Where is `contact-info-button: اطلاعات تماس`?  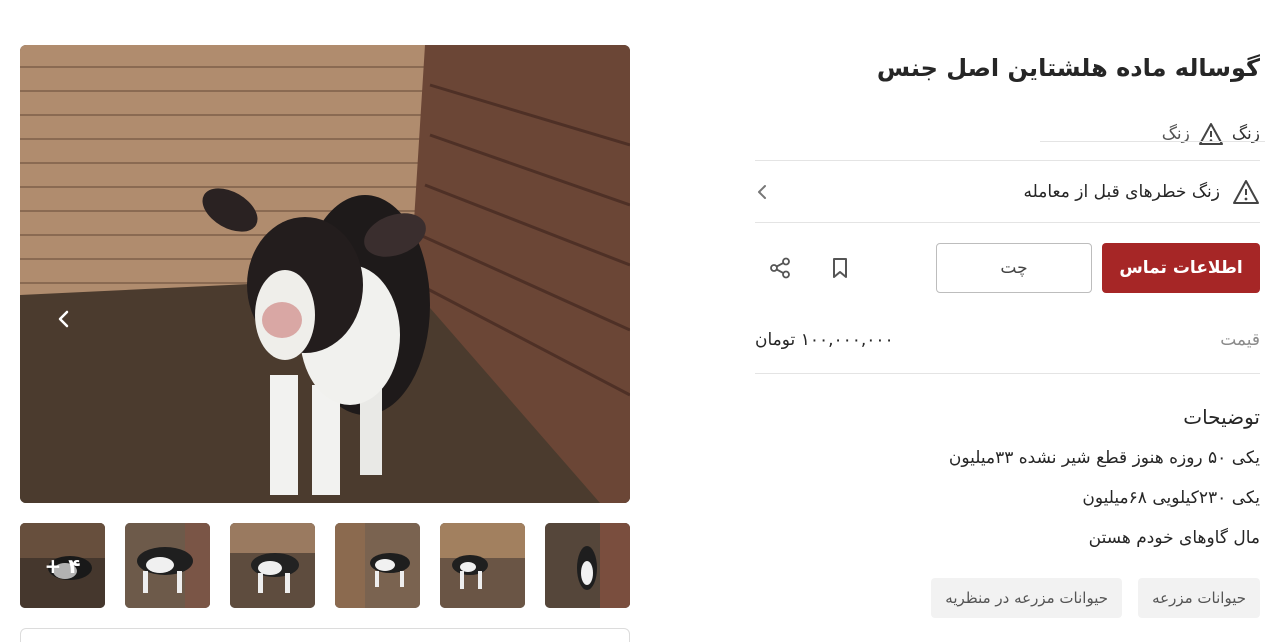 contact-info-button: اطلاعات تماس is located at coordinates (1181, 268).